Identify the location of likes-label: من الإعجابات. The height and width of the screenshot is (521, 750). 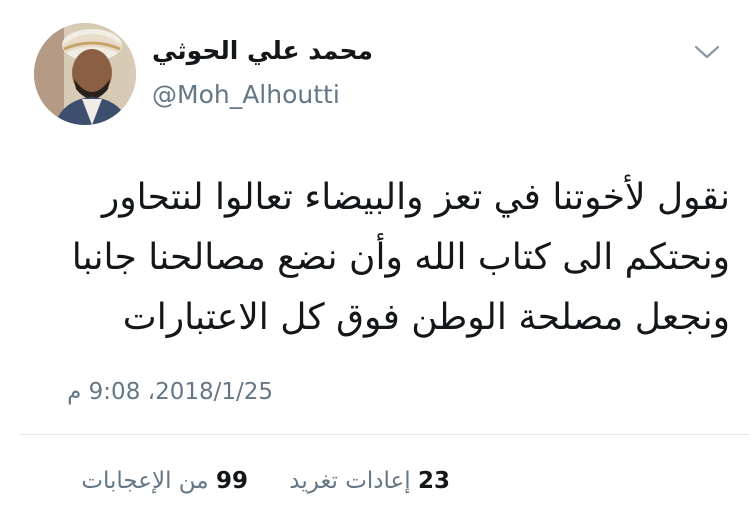
(145, 481).